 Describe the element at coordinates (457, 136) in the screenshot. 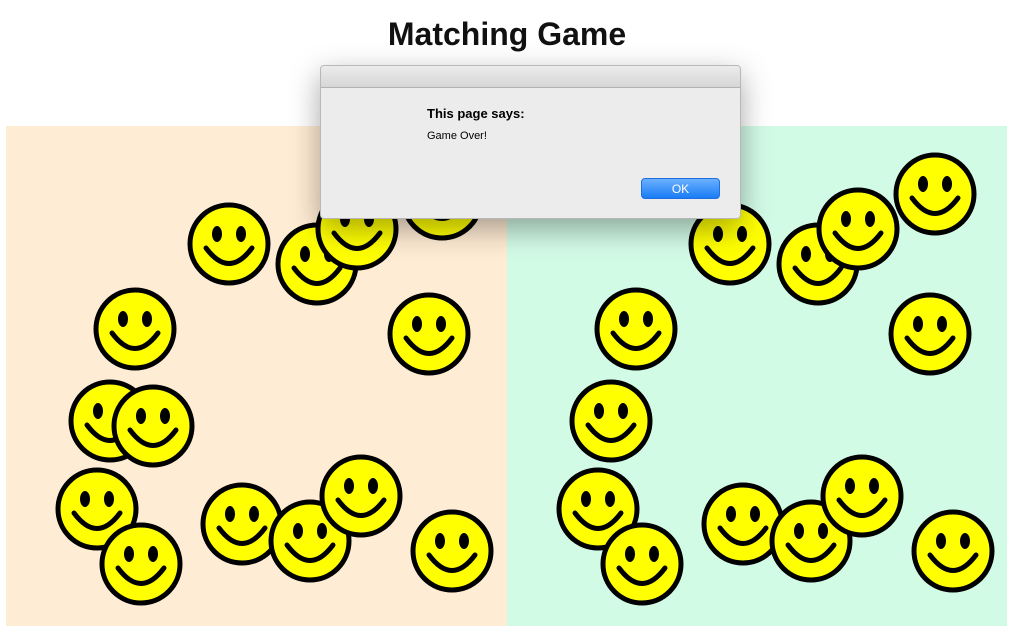

I see `dialog-message: Game Over!` at that location.